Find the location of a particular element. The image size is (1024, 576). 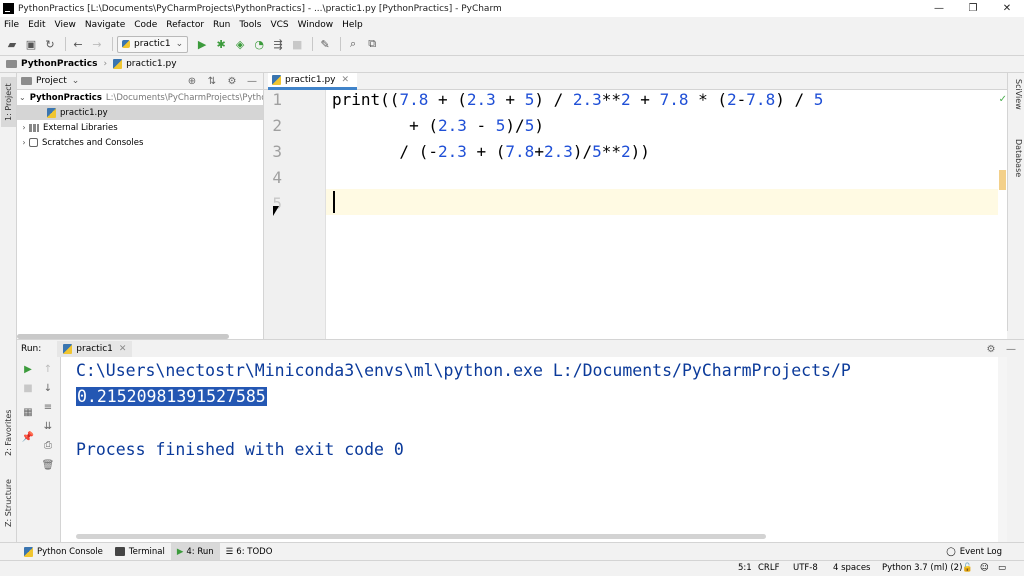

file-encoding: UTF-8 is located at coordinates (805, 568).